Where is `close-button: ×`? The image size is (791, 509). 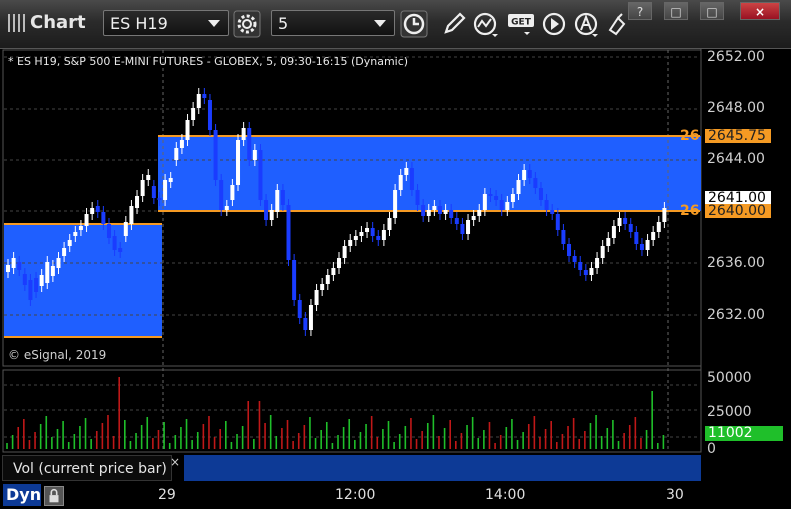
close-button: × is located at coordinates (760, 11).